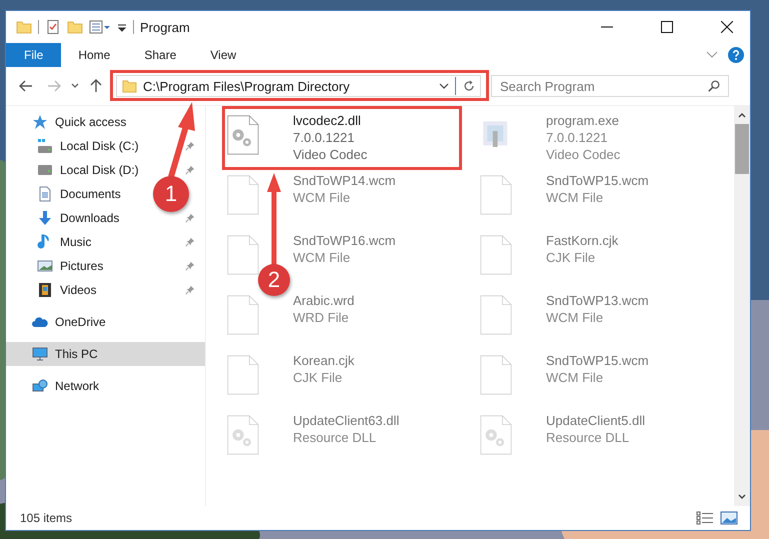 Image resolution: width=769 pixels, height=539 pixels. What do you see at coordinates (323, 360) in the screenshot?
I see `file-name: Korean.cjk` at bounding box center [323, 360].